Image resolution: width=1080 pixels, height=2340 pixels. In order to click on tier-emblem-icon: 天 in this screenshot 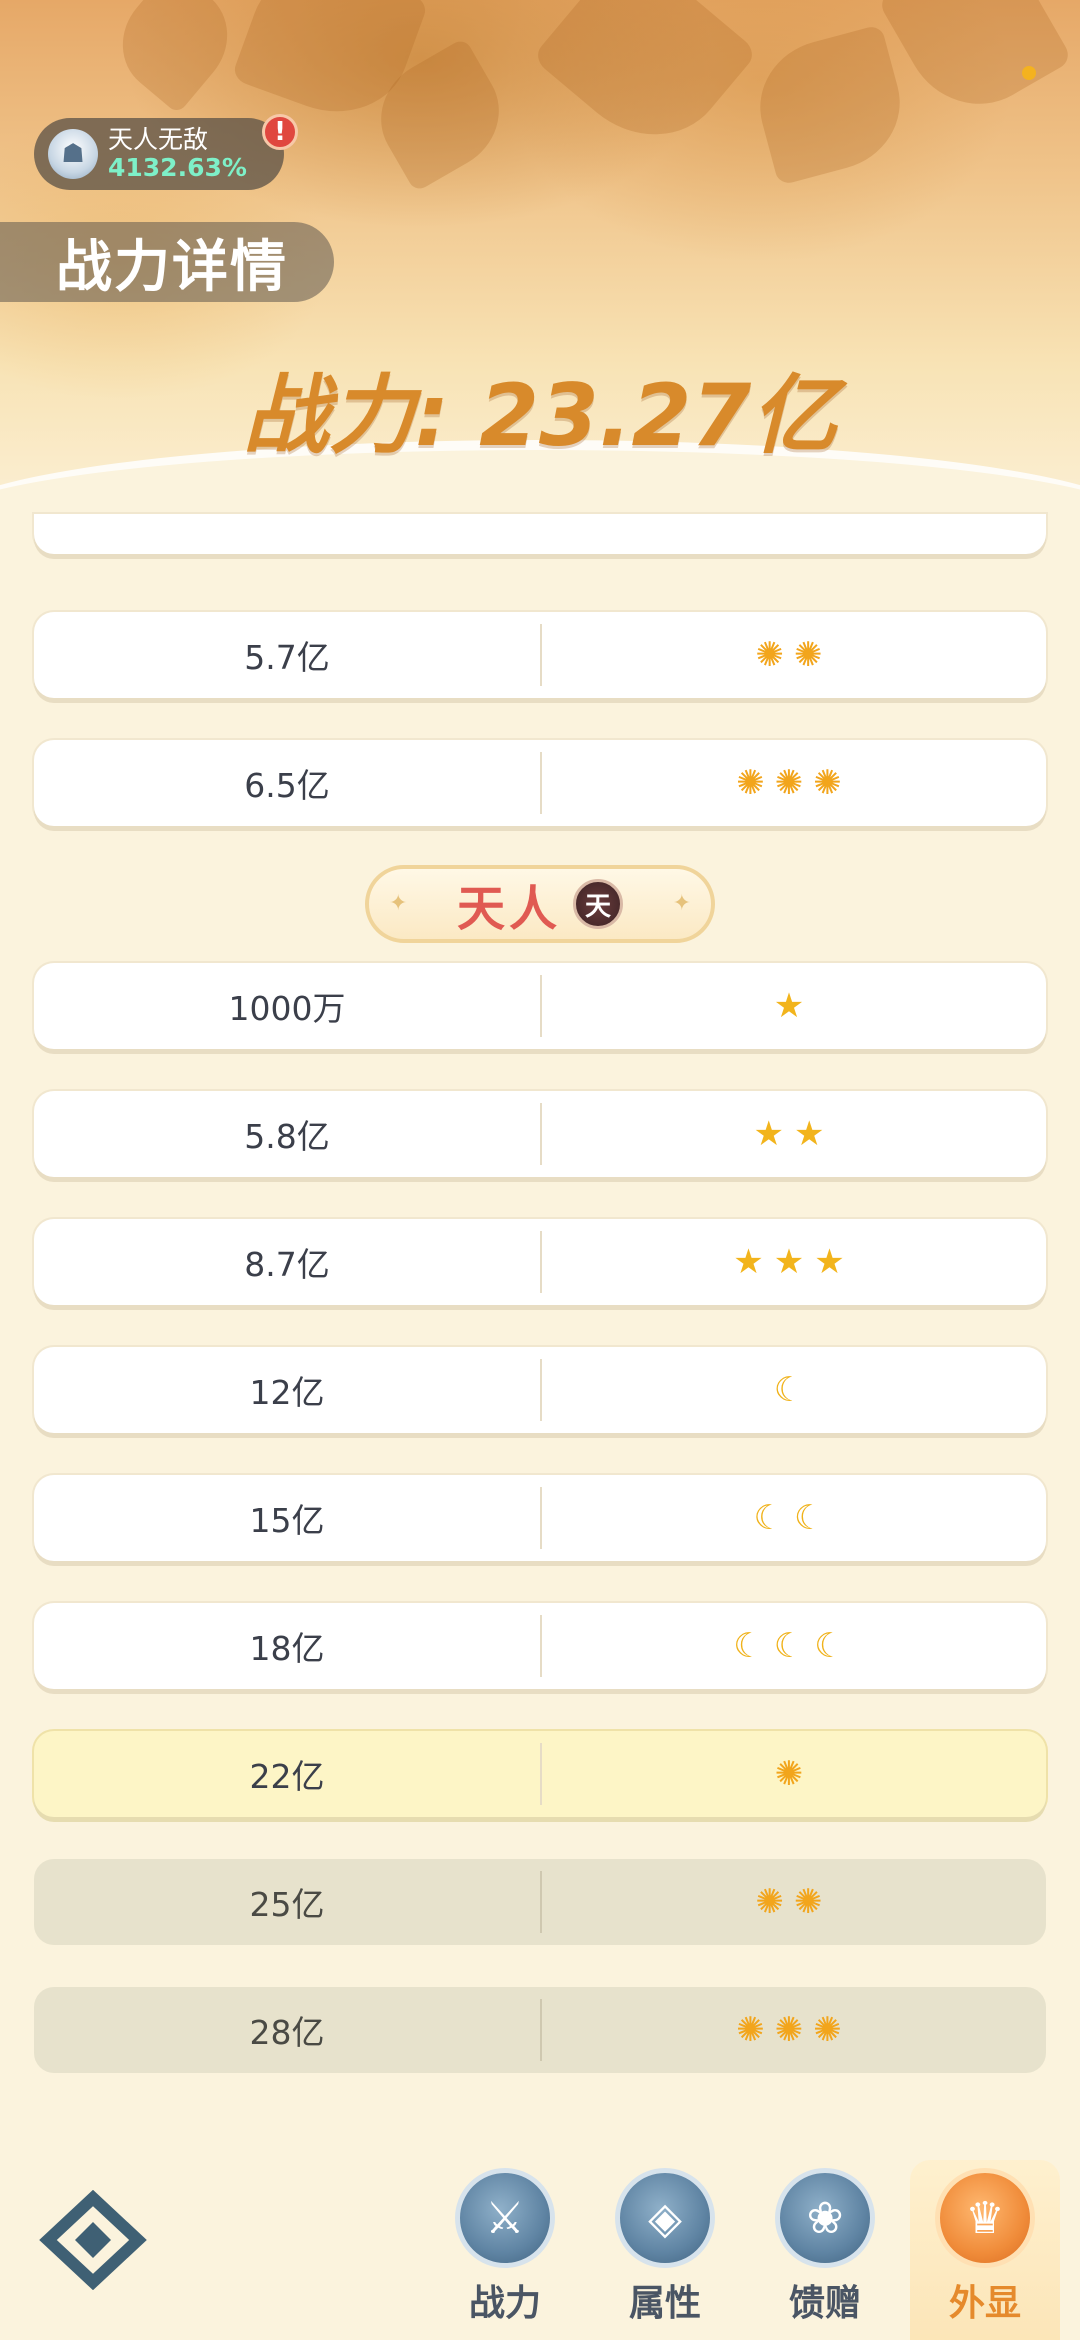, I will do `click(598, 904)`.